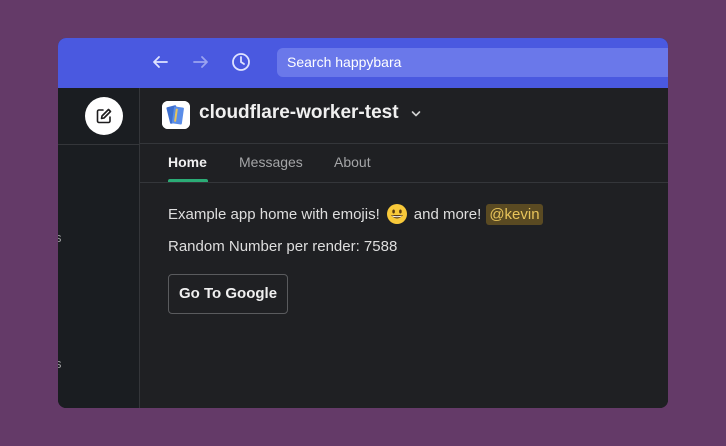 This screenshot has height=446, width=726. I want to click on forward-button, so click(201, 62).